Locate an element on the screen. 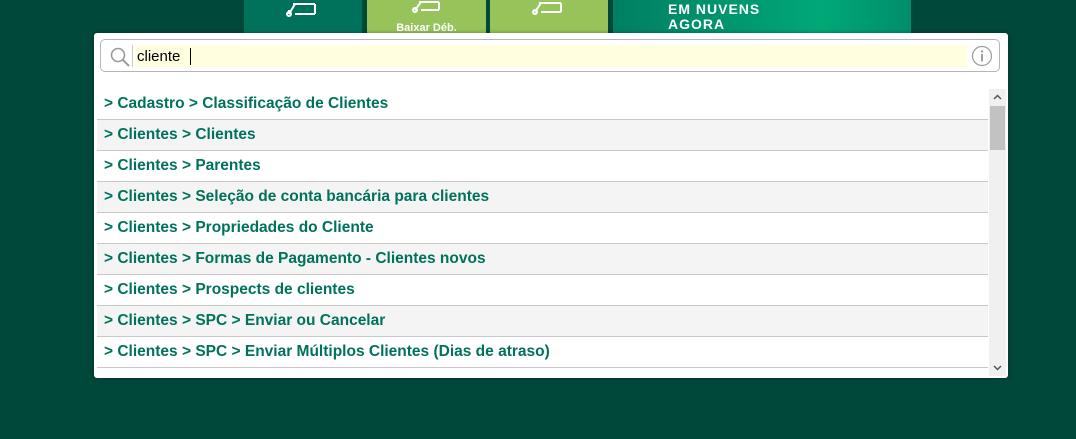 This screenshot has width=1076, height=439. search-divider is located at coordinates (132, 56).